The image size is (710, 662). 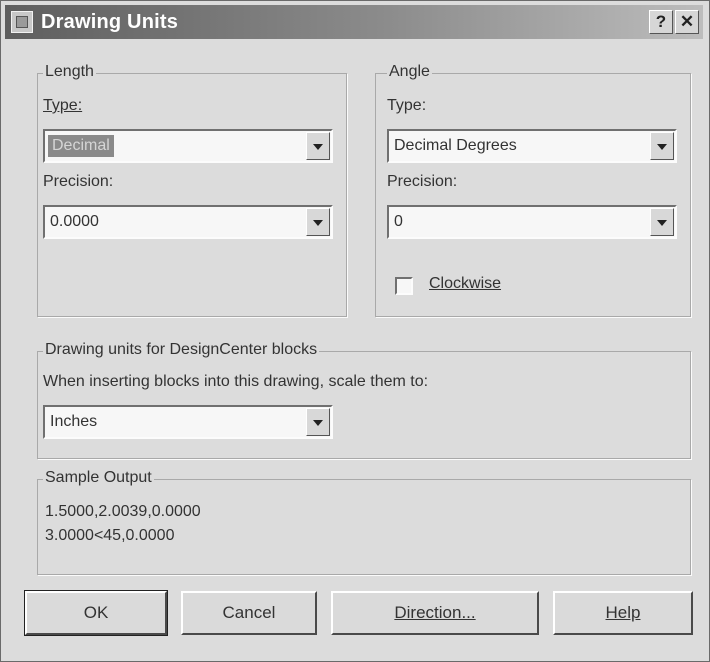 What do you see at coordinates (407, 105) in the screenshot?
I see `angle-type-label: Type:` at bounding box center [407, 105].